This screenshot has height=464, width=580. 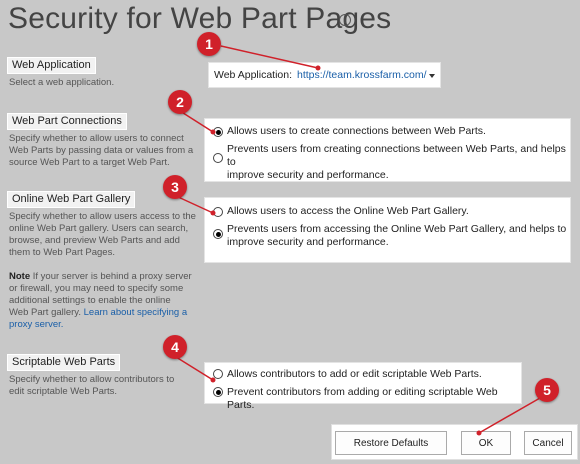 I want to click on callout-4-tip, so click(x=213, y=380).